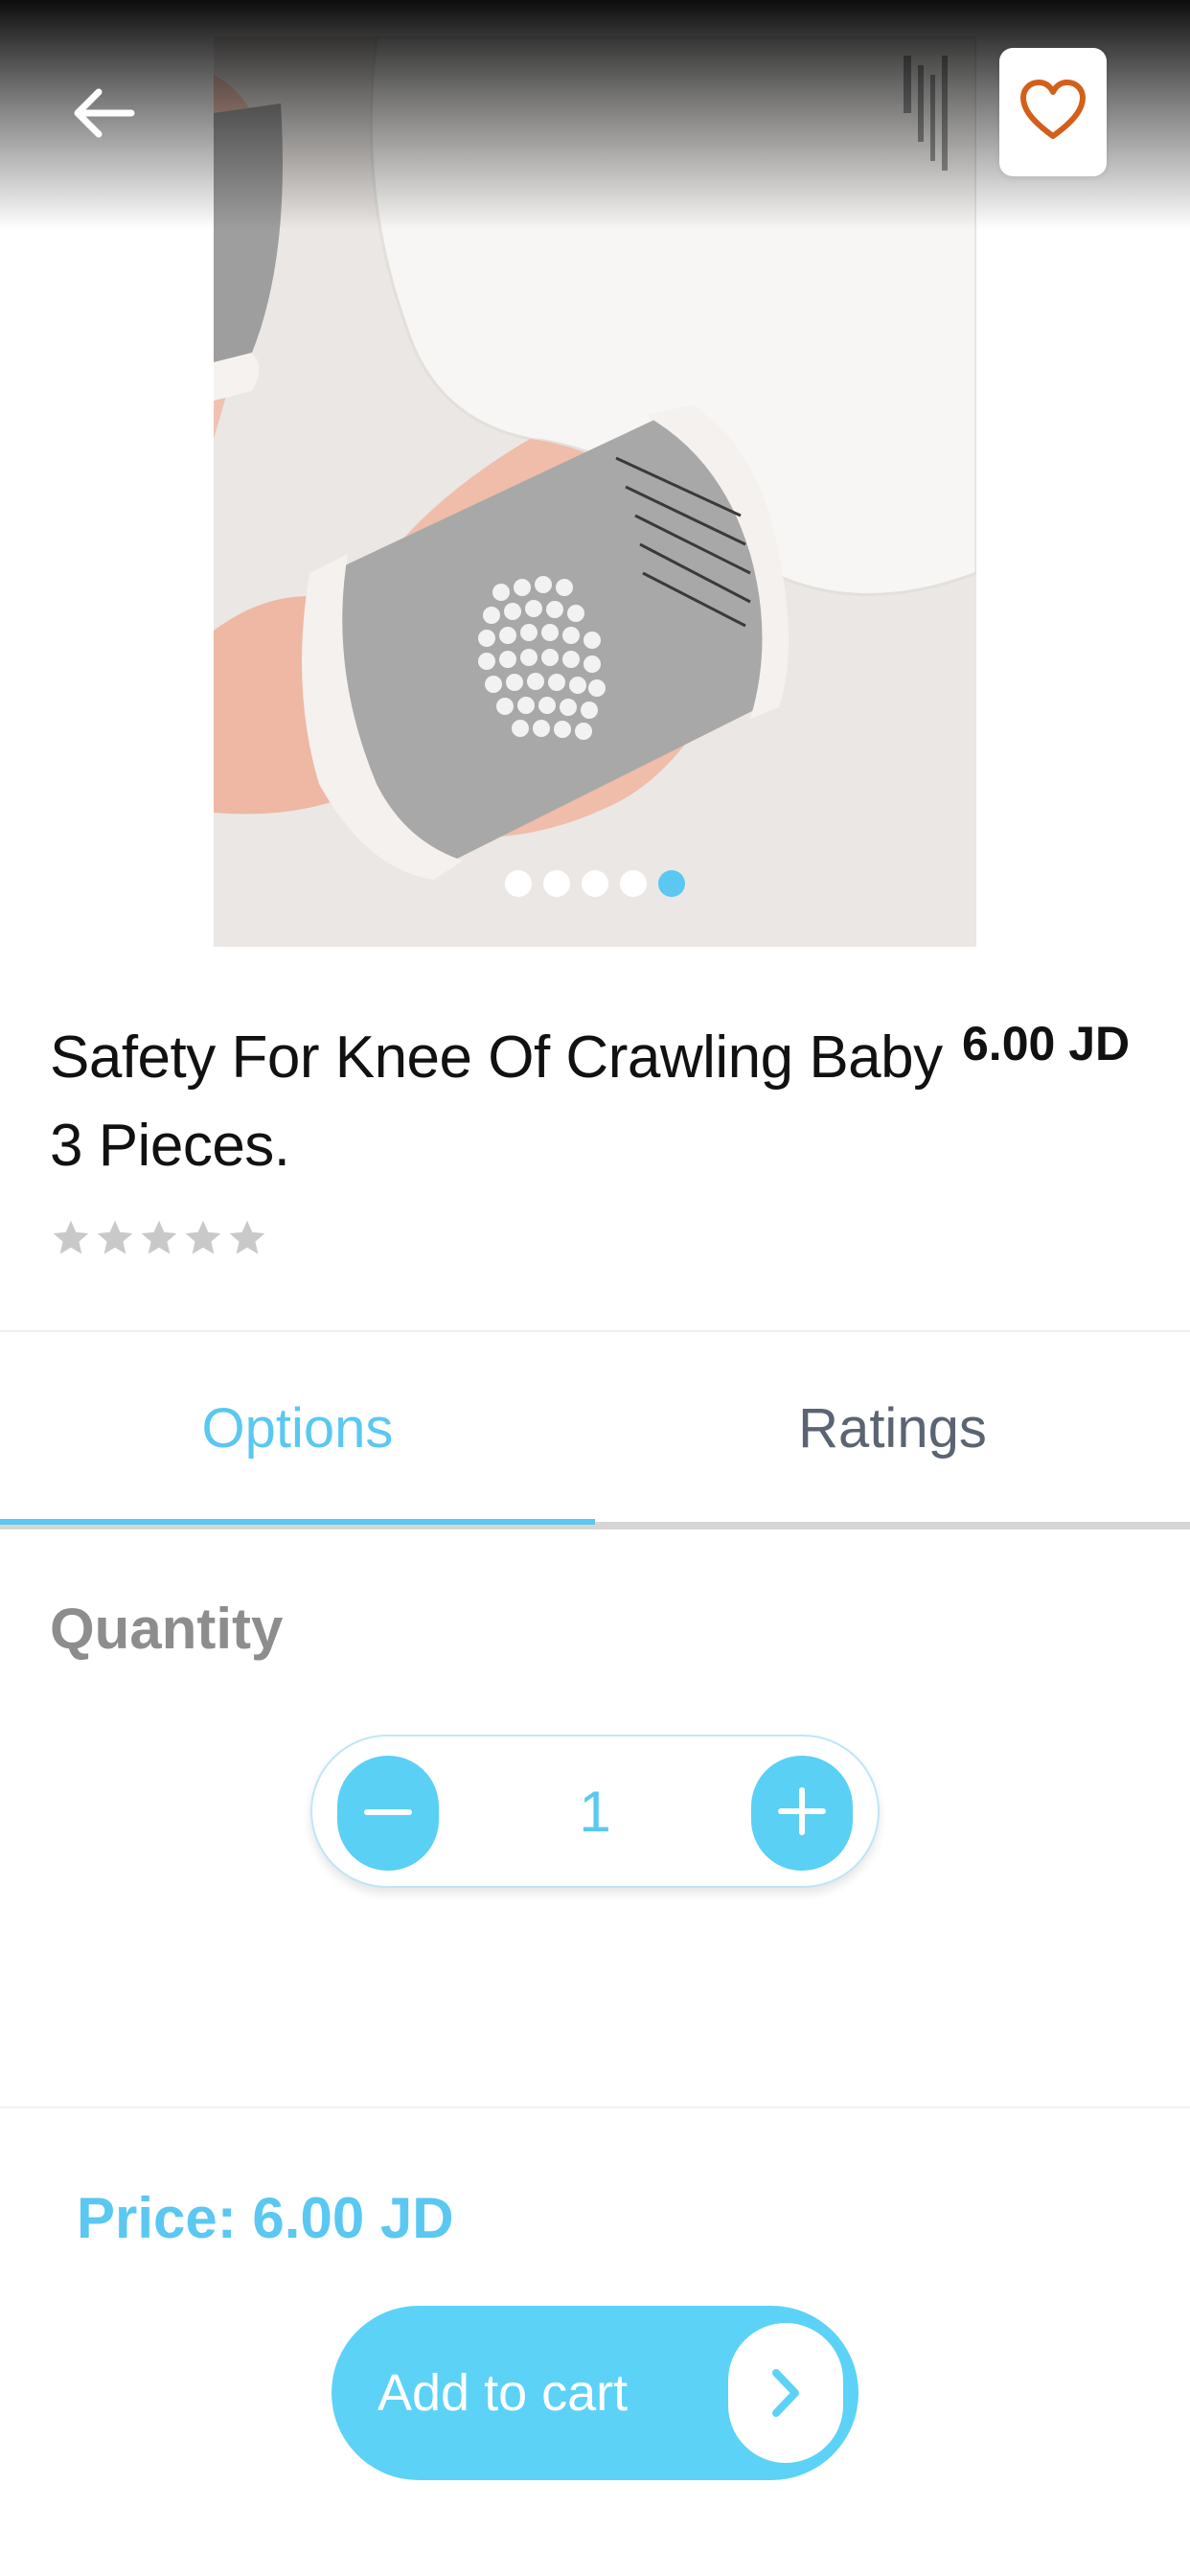  Describe the element at coordinates (671, 883) in the screenshot. I see `carousel-dot-active` at that location.